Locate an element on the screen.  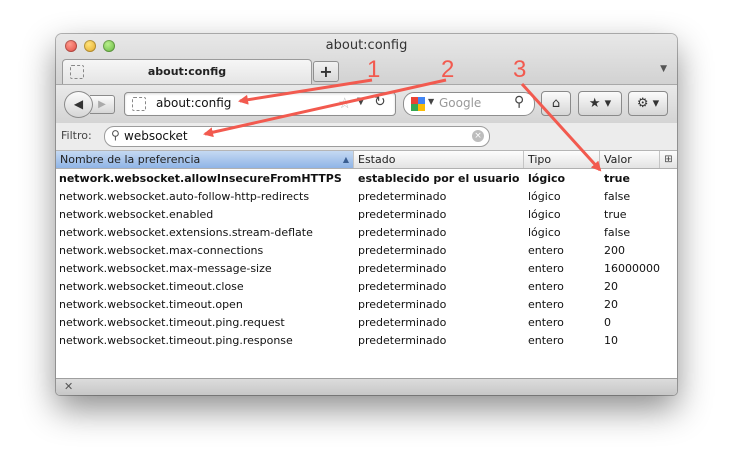
tab-about-config: about:config is located at coordinates (187, 72).